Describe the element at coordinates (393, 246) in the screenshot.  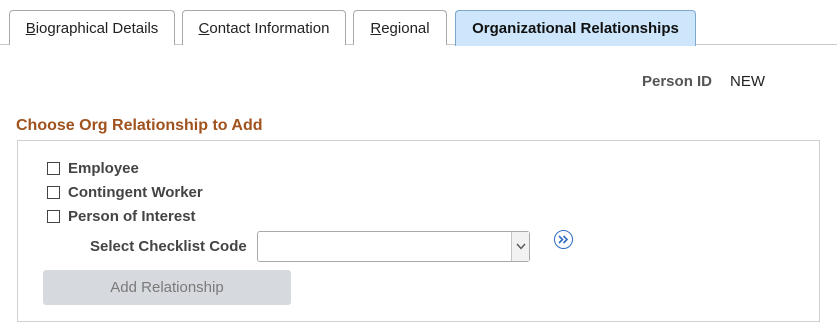
I see `checklist-code-select` at that location.